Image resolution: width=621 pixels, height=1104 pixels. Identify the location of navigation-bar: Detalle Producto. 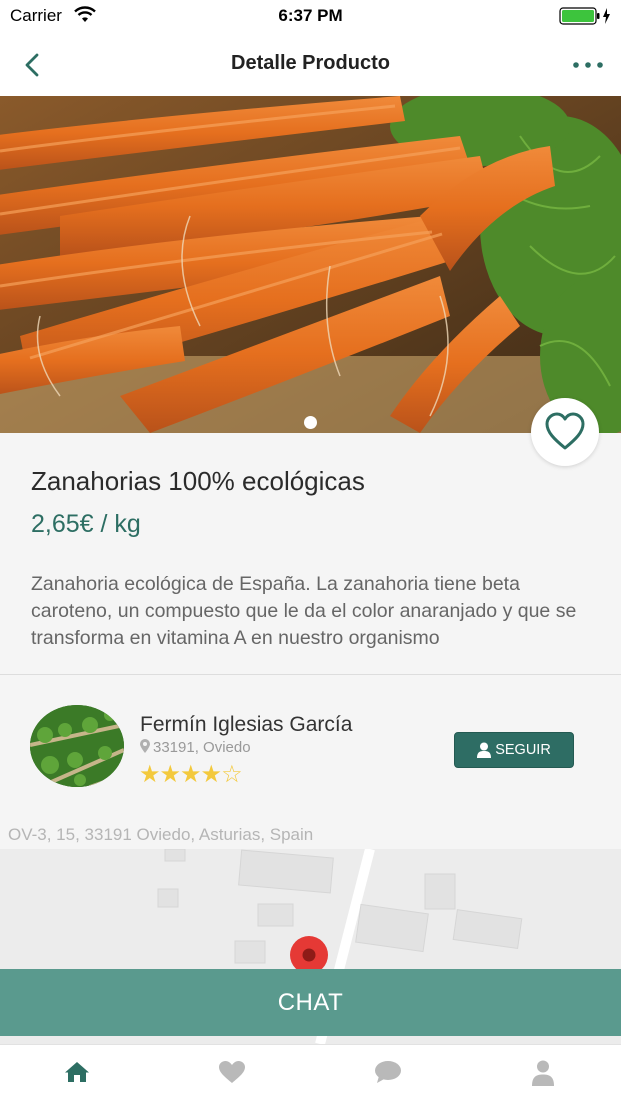
(310, 65).